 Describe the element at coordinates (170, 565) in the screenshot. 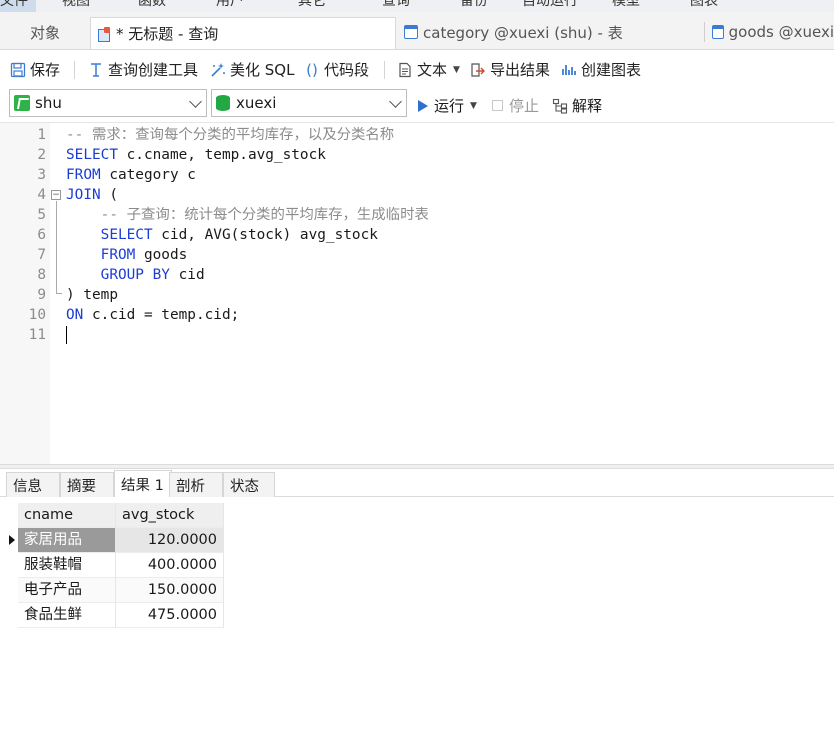

I see `cell-avg-stock: 400.0000` at that location.